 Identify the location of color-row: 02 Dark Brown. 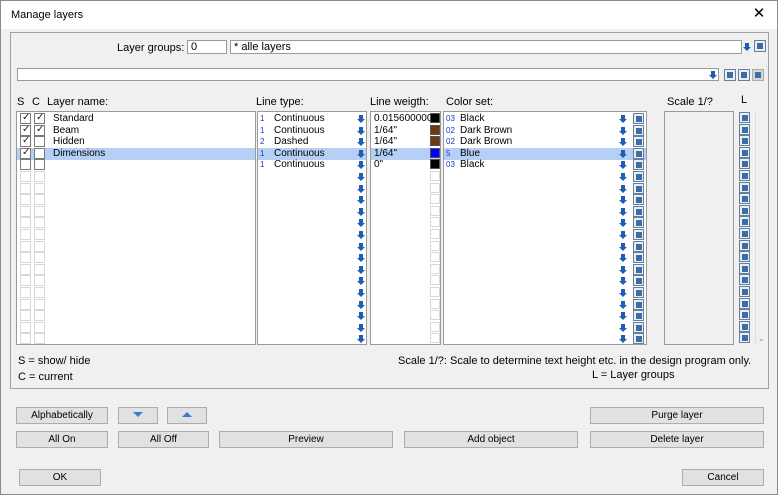
(545, 142).